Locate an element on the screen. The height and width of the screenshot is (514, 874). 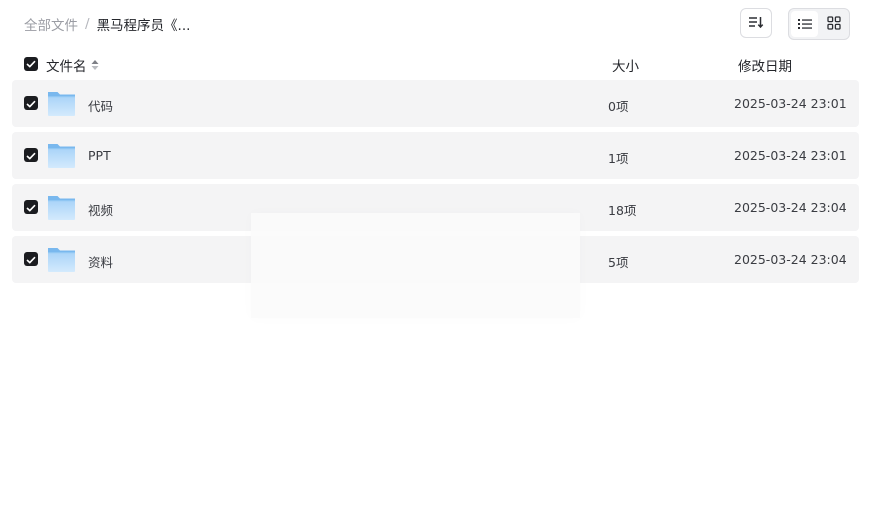
file-size: 18项 is located at coordinates (622, 210).